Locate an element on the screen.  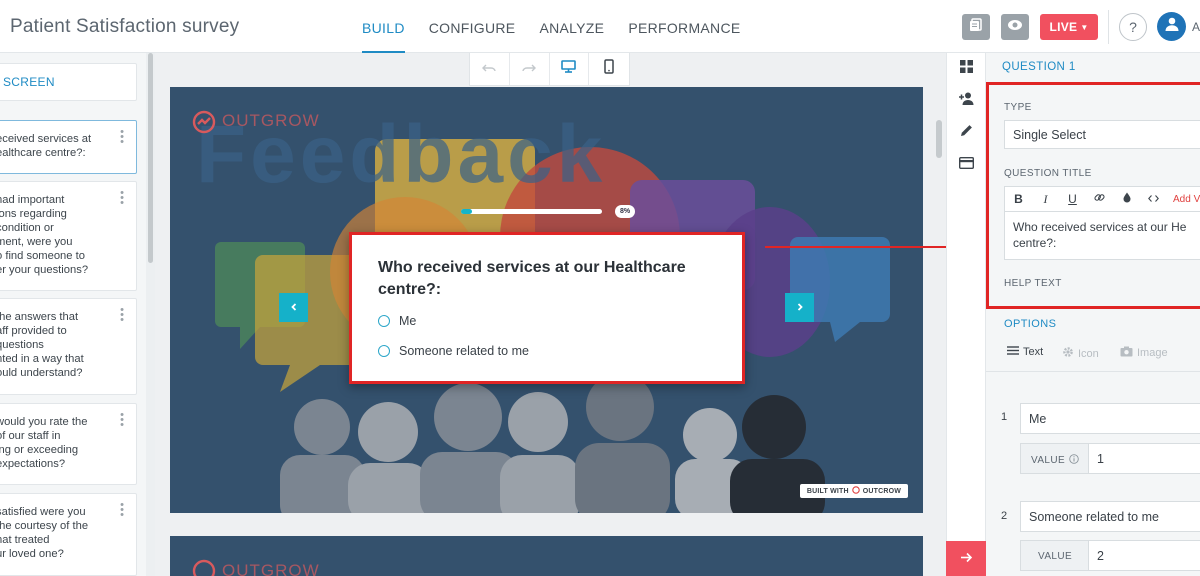
tab-option-image: Image is located at coordinates (1144, 353).